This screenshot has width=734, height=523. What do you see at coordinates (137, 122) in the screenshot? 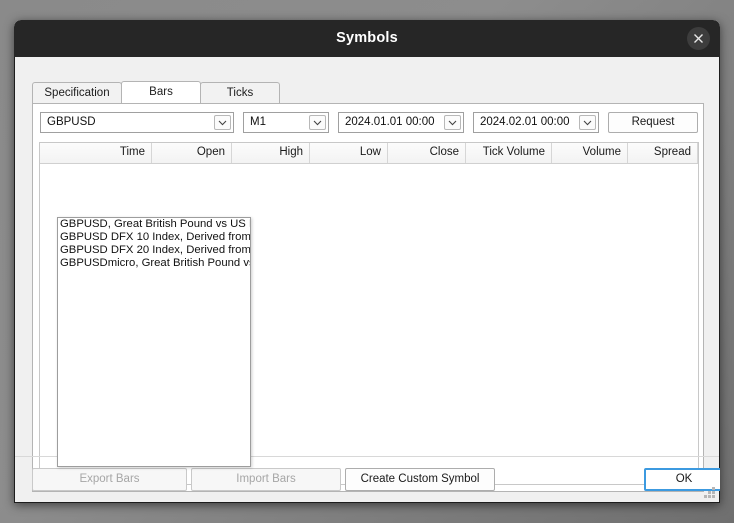
I see `symbol-combobox: GBPUSD` at bounding box center [137, 122].